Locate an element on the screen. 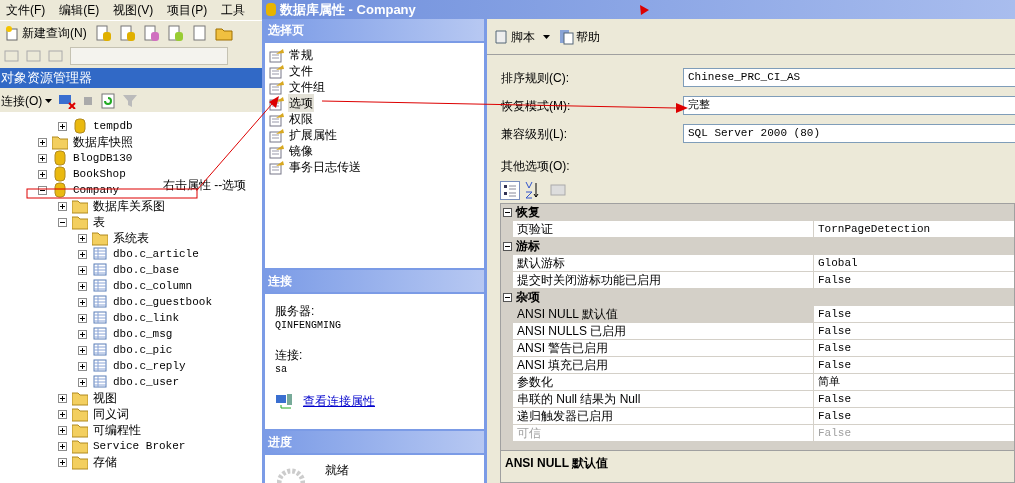 Image resolution: width=1015 pixels, height=483 pixels. property-value: TornPageDetection is located at coordinates (914, 229).